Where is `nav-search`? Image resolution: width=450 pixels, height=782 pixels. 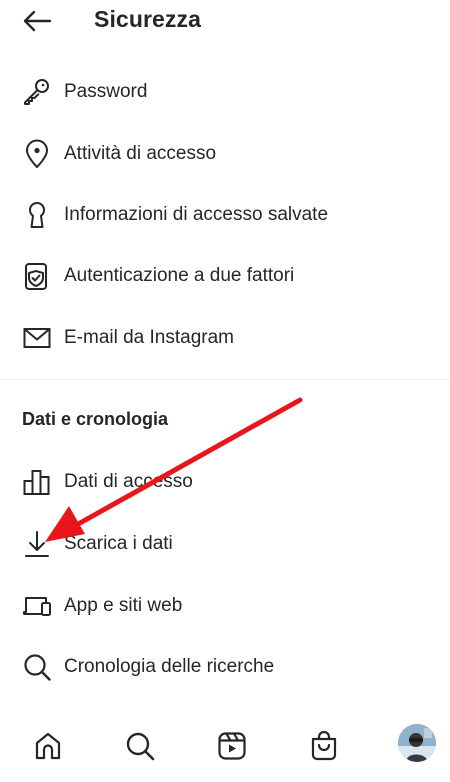 nav-search is located at coordinates (140, 746).